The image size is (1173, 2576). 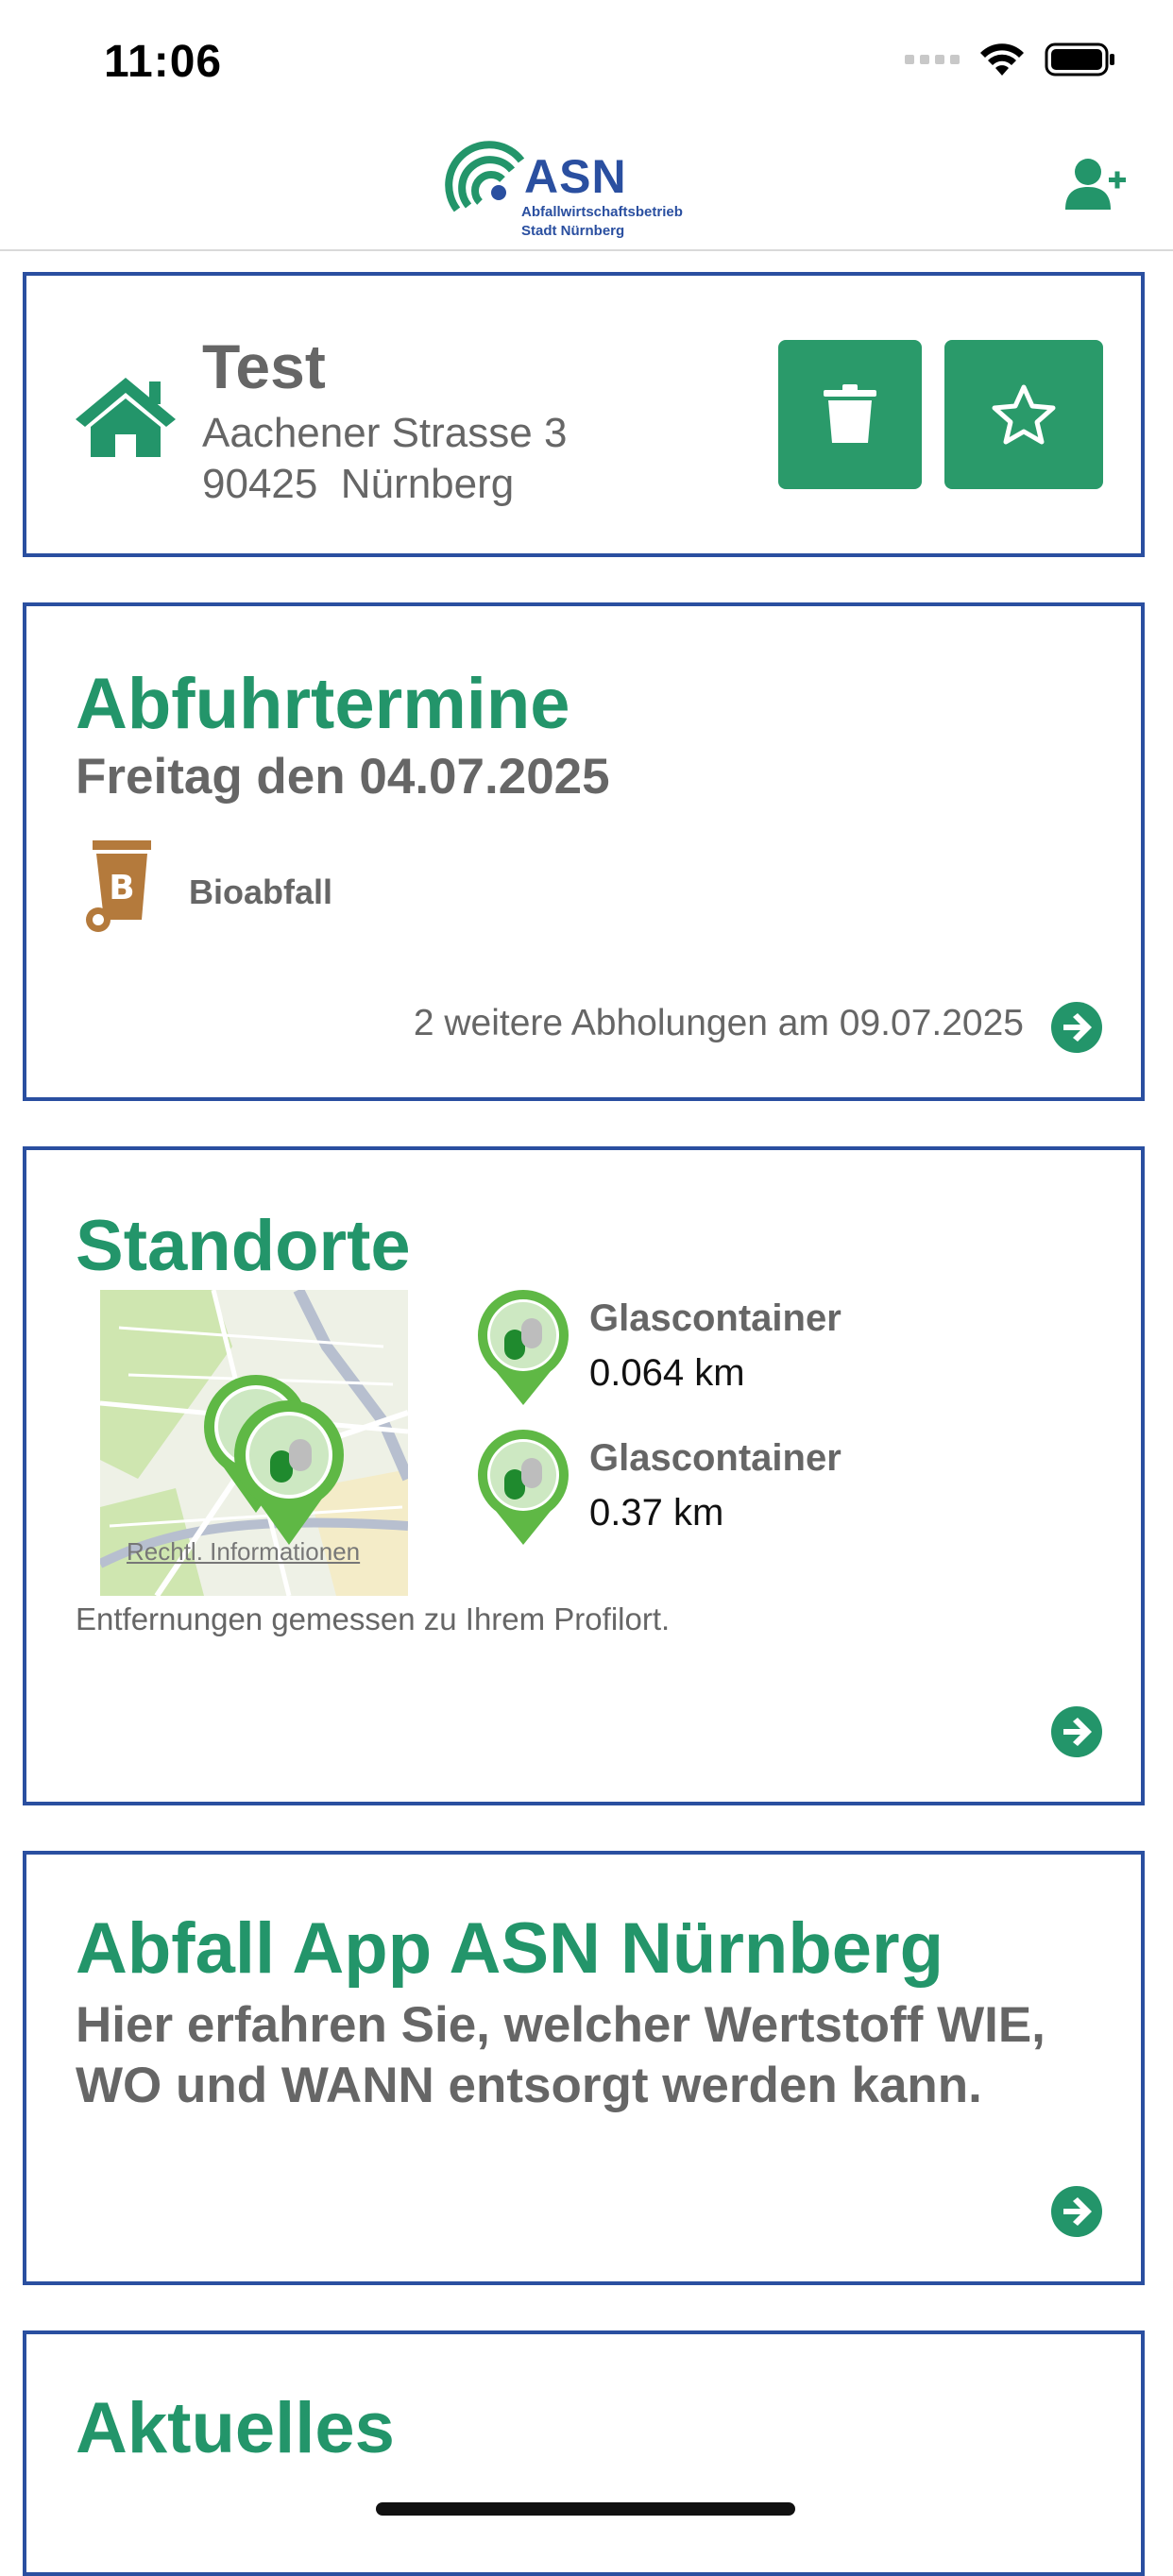 I want to click on home-indicator, so click(x=585, y=2509).